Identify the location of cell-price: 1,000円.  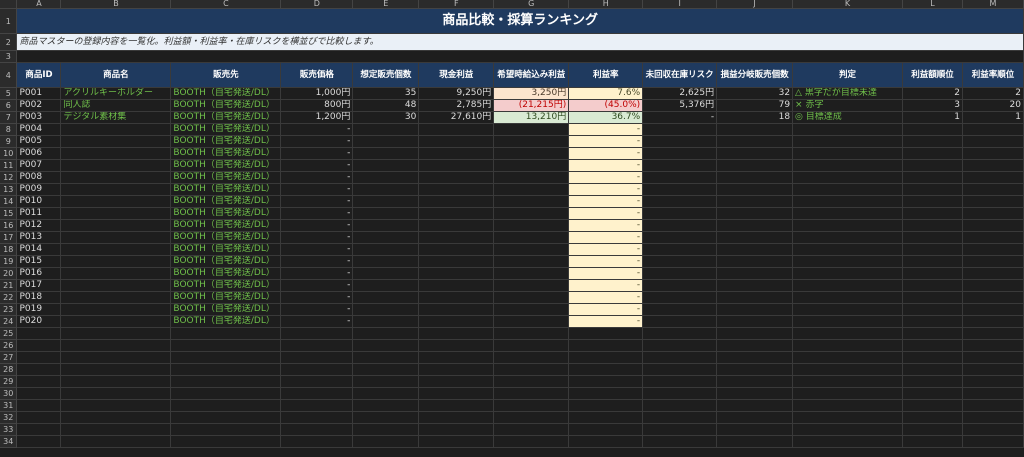
(317, 93).